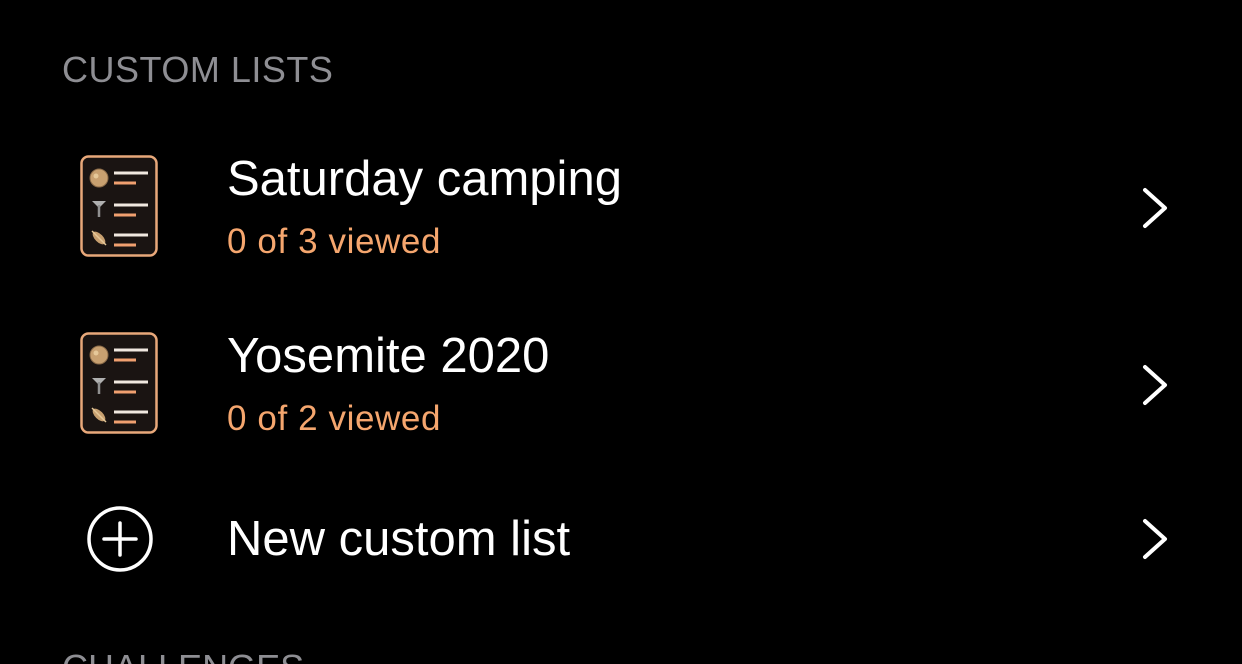 The image size is (1242, 664). Describe the element at coordinates (334, 241) in the screenshot. I see `custom-list-progress: 0 of 3 viewed` at that location.